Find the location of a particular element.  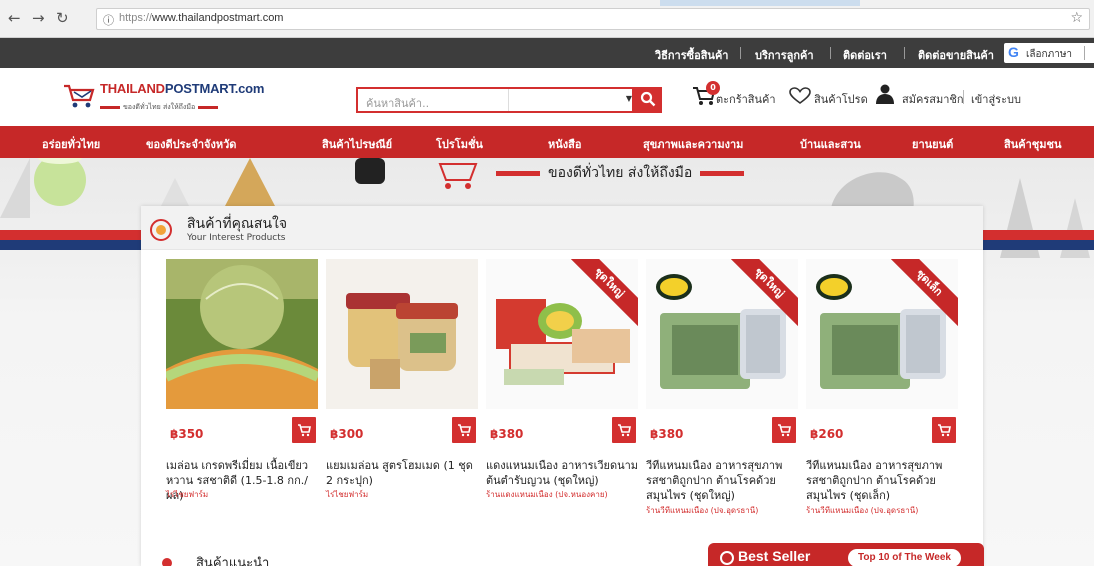

product-image-melon is located at coordinates (242, 334).